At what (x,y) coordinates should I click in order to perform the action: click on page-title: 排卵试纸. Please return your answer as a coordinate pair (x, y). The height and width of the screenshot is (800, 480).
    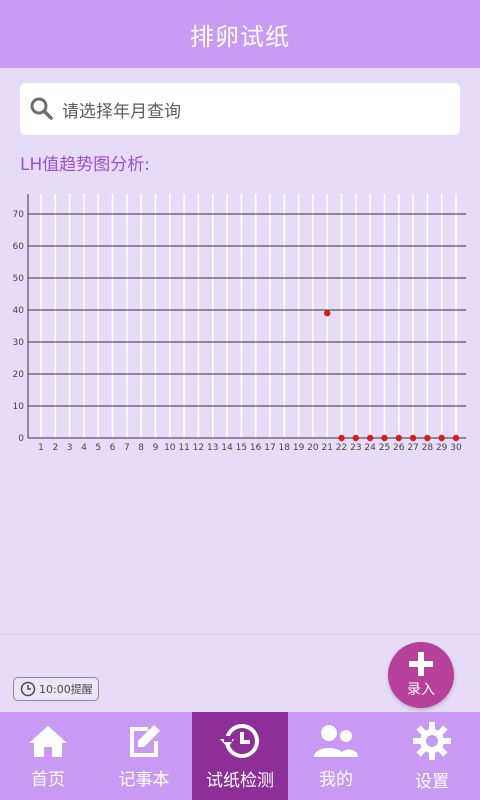
    Looking at the image, I should click on (240, 36).